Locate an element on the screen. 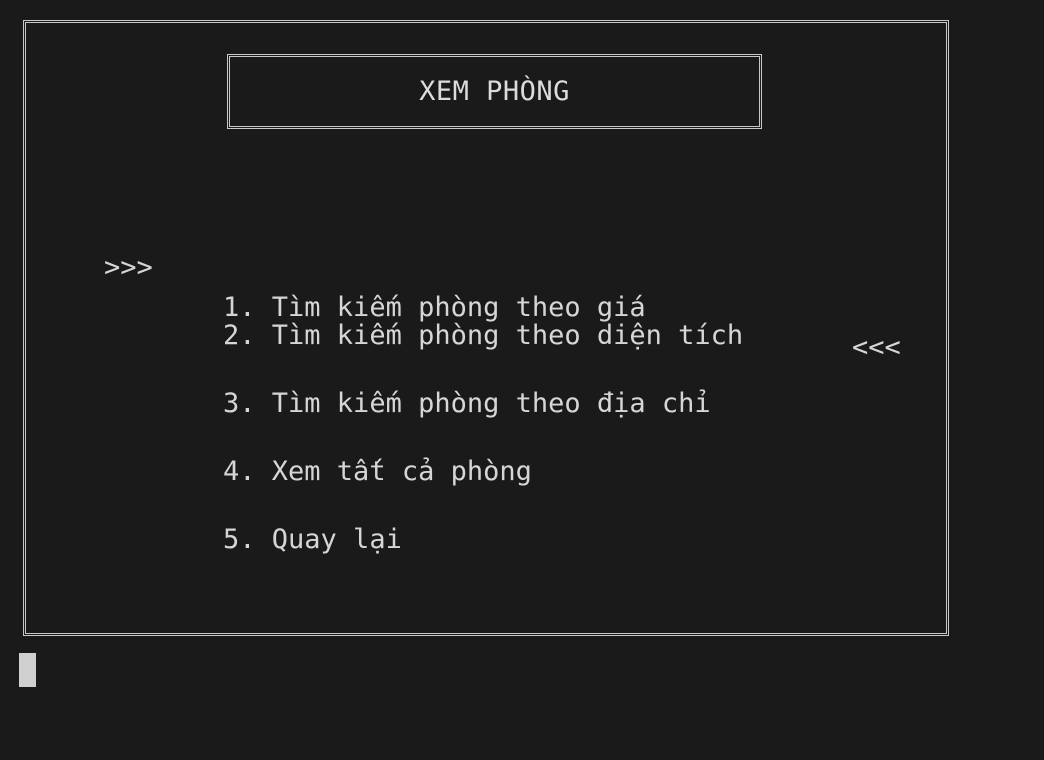 This screenshot has height=760, width=1044. selection-marker-left: >>> is located at coordinates (128, 267).